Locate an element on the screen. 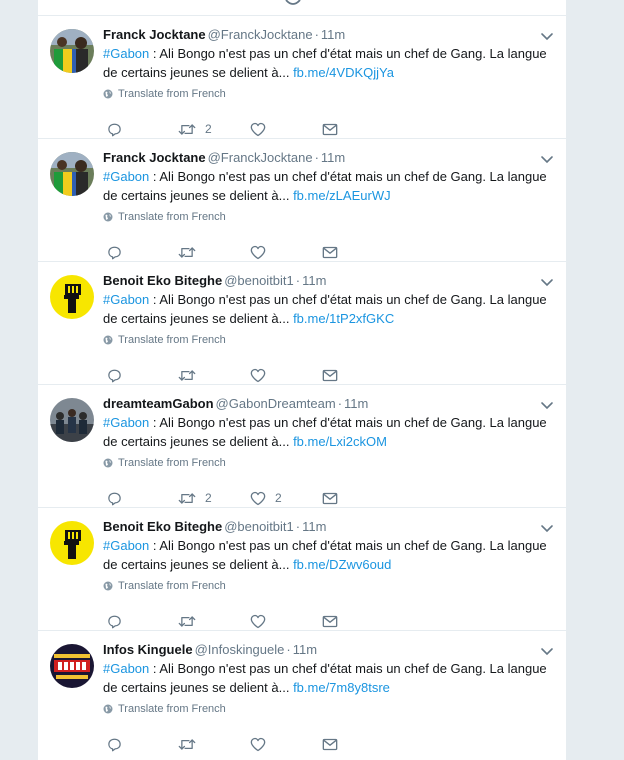  franck-avatar is located at coordinates (72, 51).